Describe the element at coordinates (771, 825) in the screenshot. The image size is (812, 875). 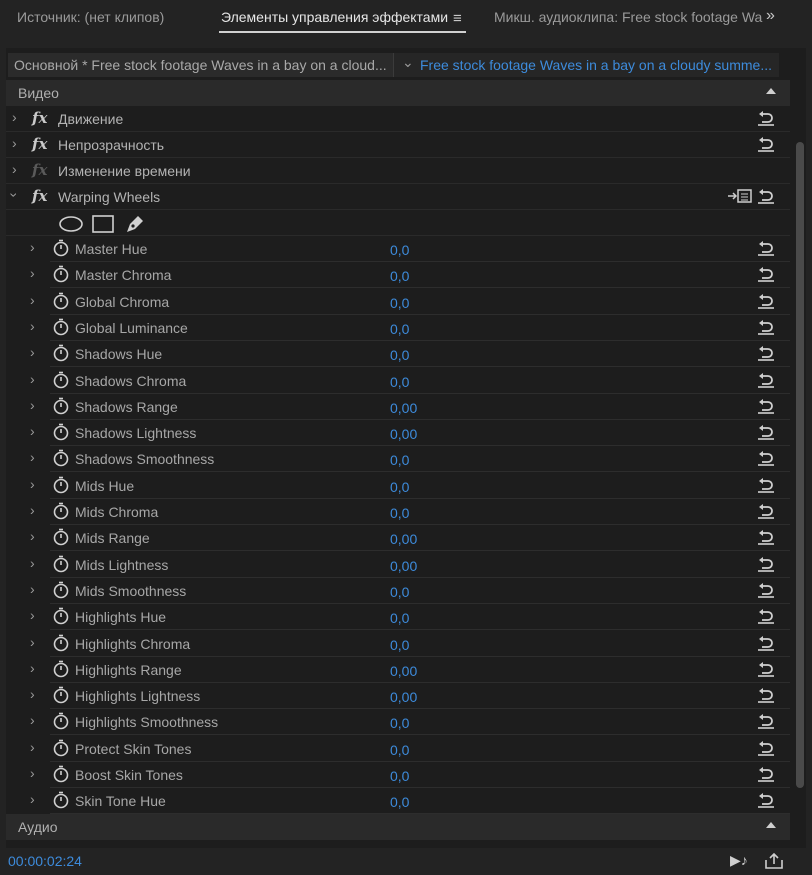
I see `collapse-caret-icon` at that location.